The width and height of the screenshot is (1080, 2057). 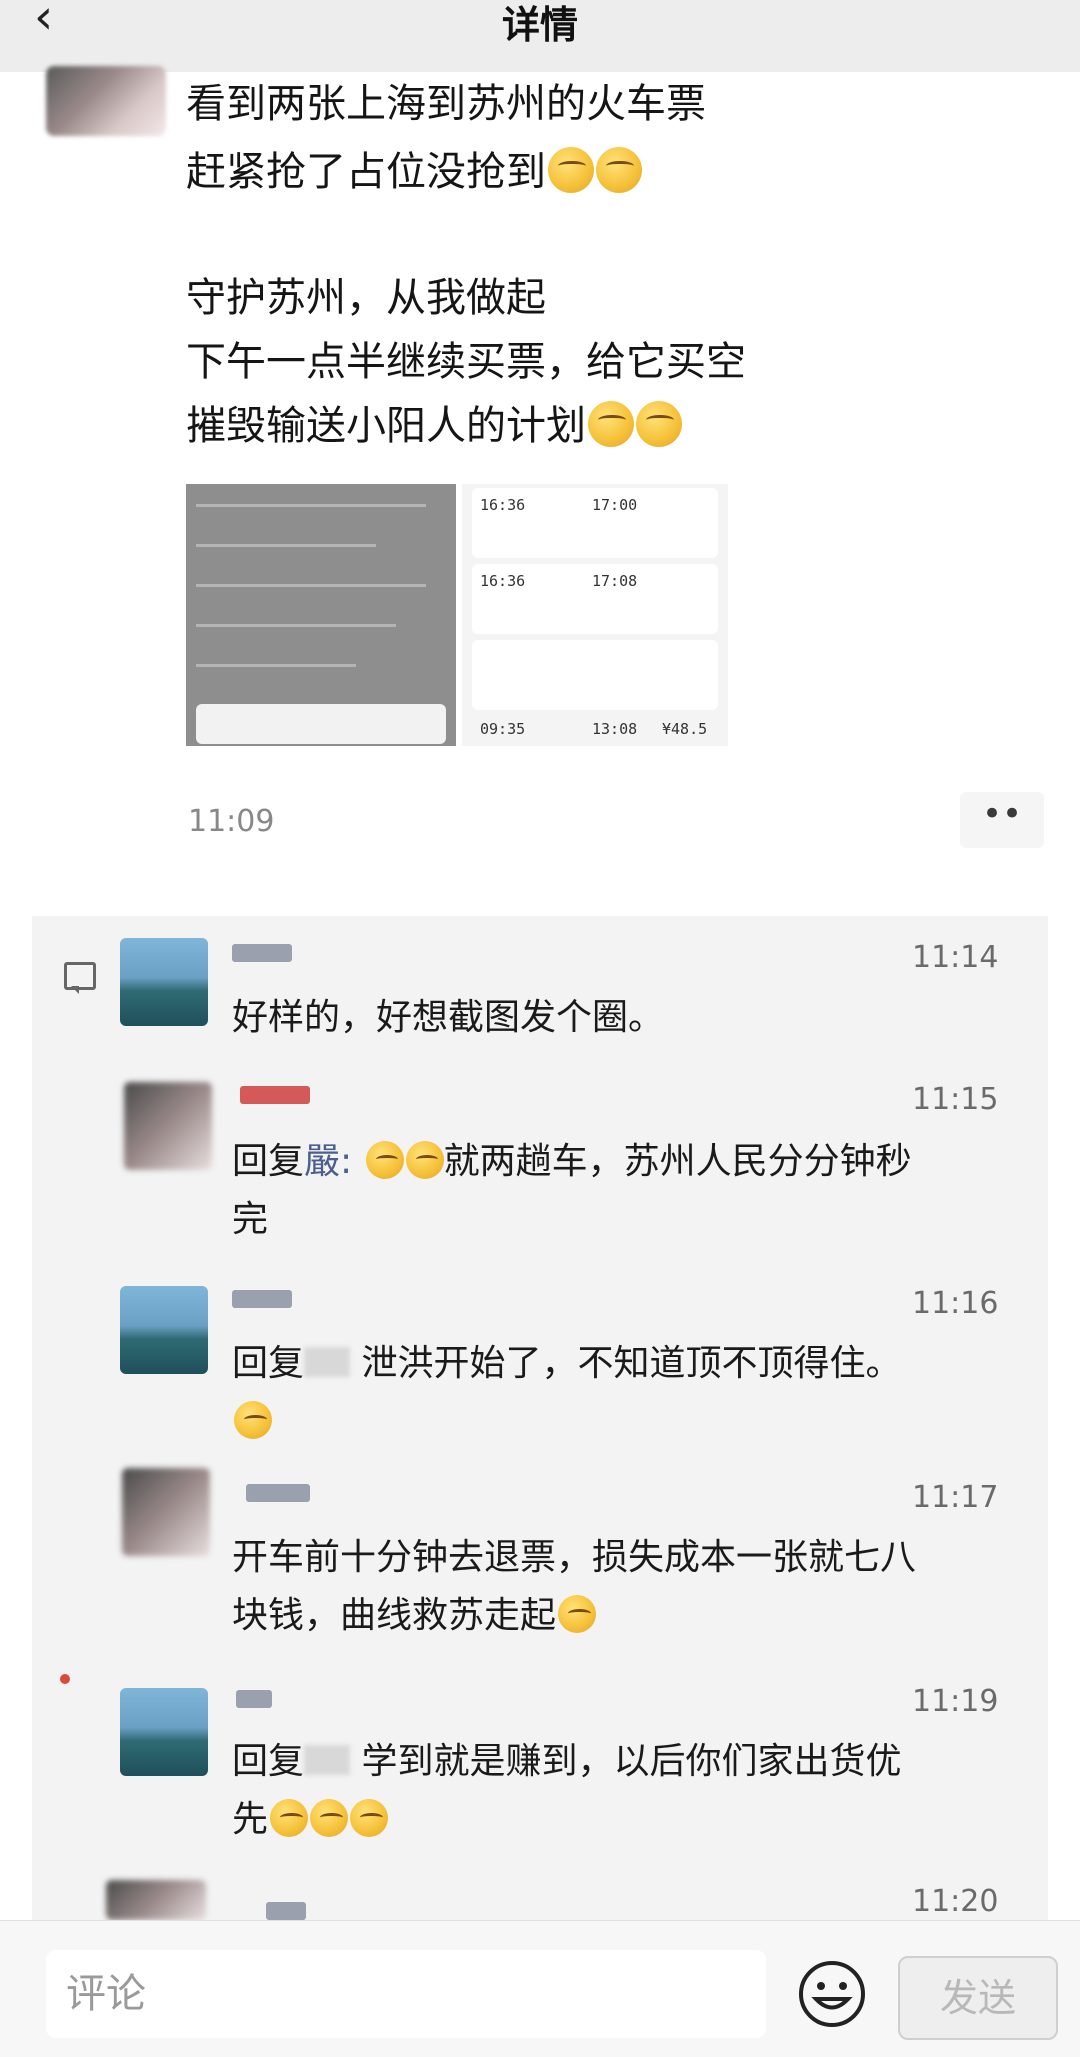 I want to click on post-timestamp: 11:09, so click(x=231, y=821).